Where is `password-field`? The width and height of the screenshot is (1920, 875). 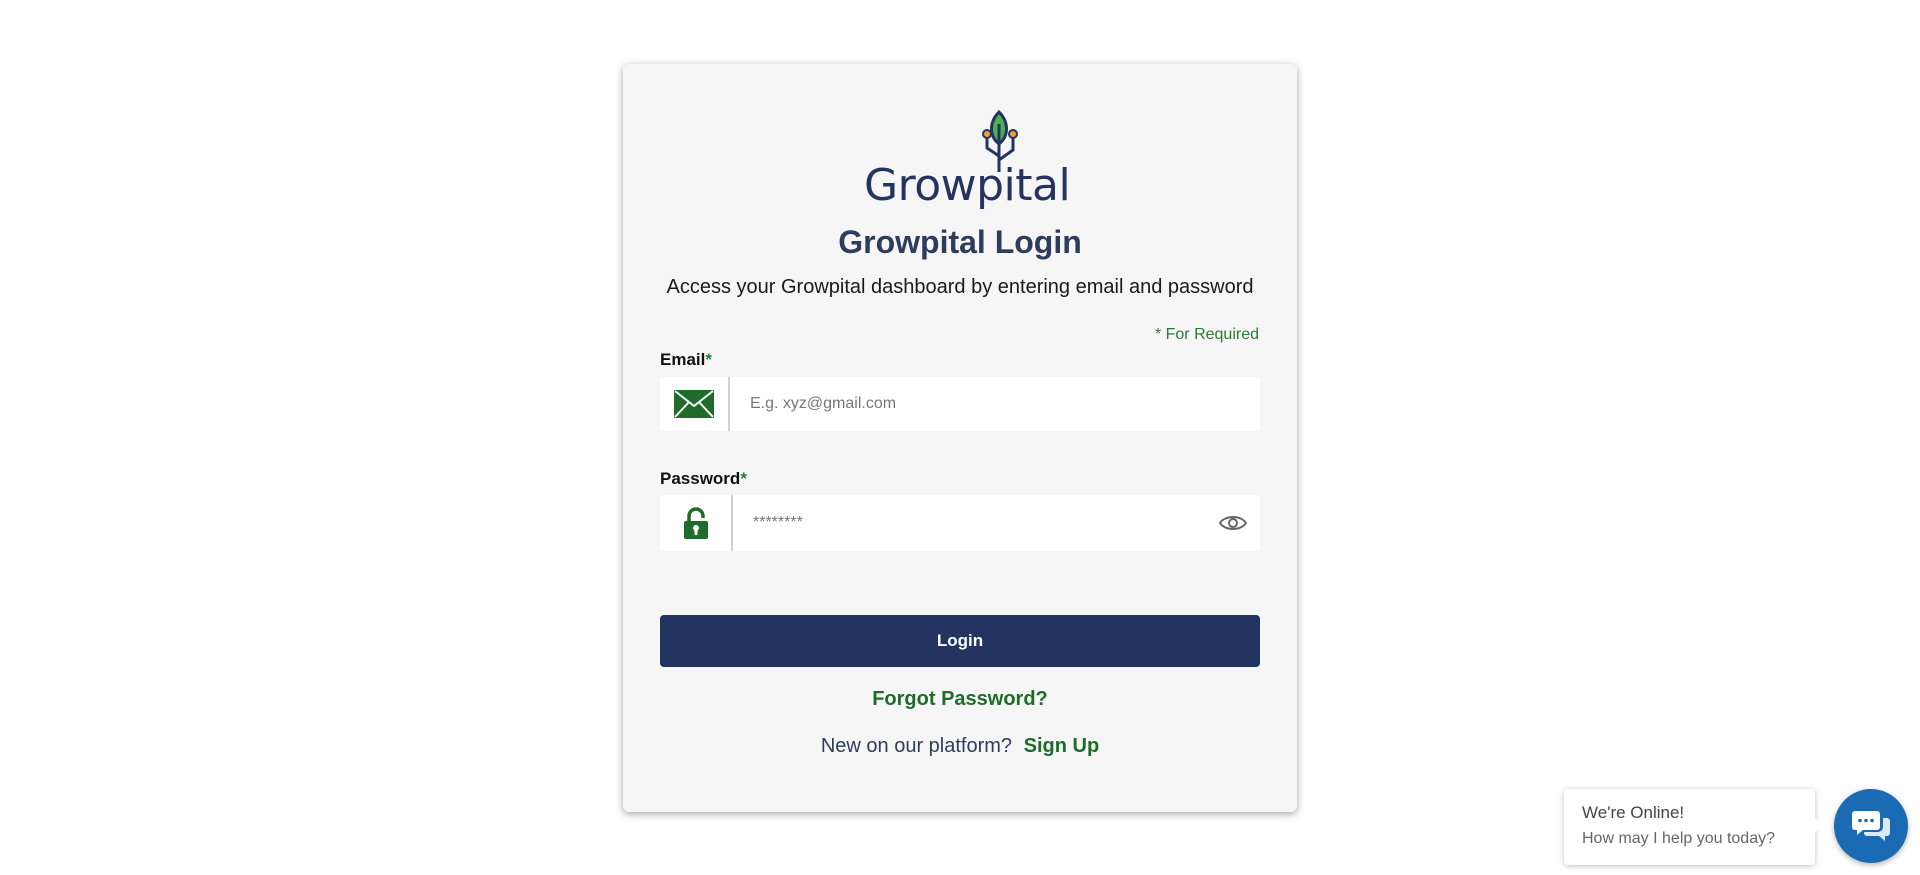 password-field is located at coordinates (969, 523).